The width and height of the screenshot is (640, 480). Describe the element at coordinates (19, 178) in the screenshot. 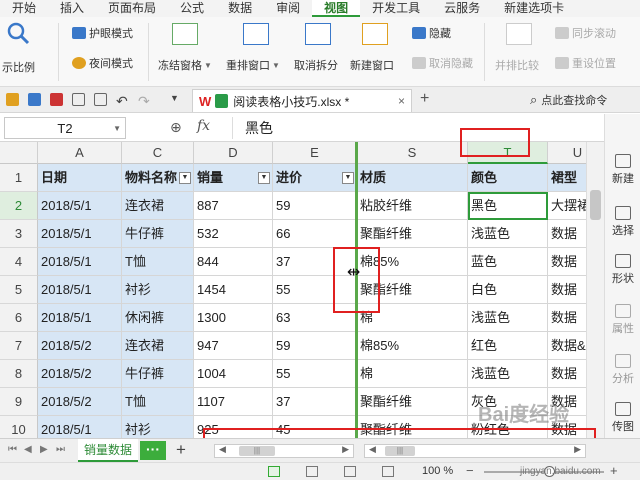

I see `row-header-1: 1` at that location.